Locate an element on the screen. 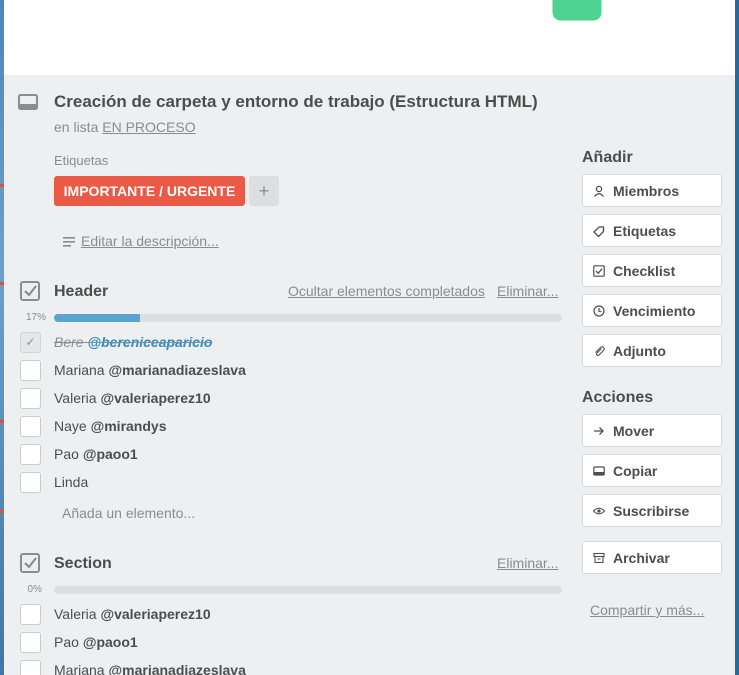 Image resolution: width=739 pixels, height=675 pixels. checklist-item: Linda is located at coordinates (54, 482).